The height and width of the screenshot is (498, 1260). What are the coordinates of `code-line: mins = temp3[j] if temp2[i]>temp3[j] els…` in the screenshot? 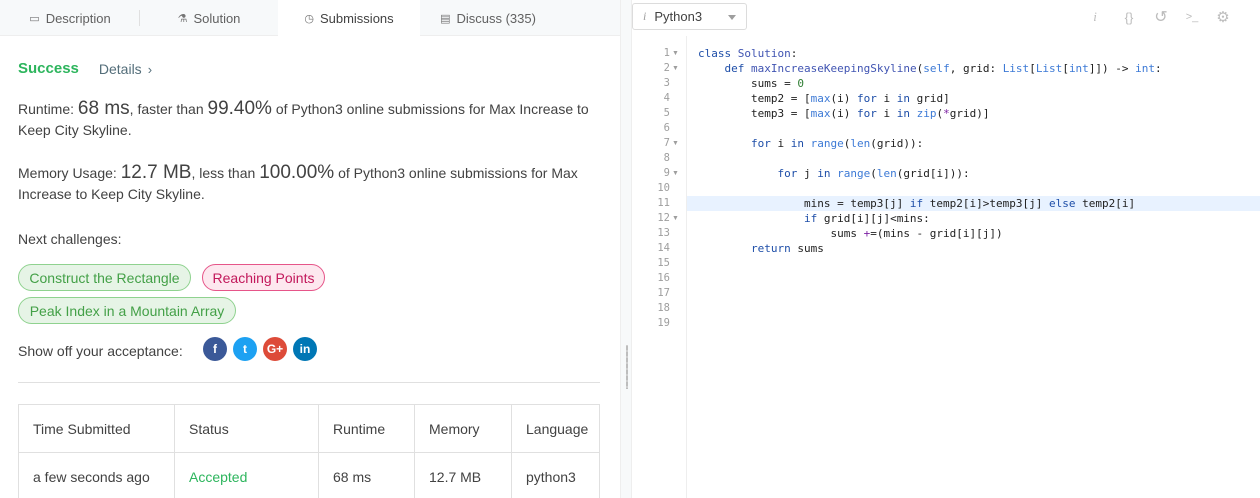 It's located at (973, 203).